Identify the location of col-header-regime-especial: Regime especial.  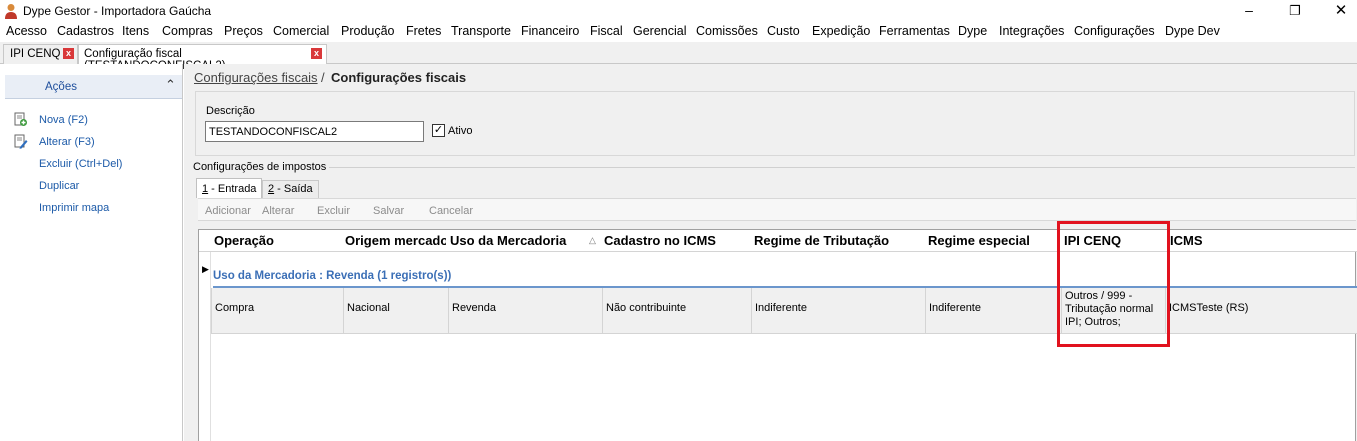
(993, 240).